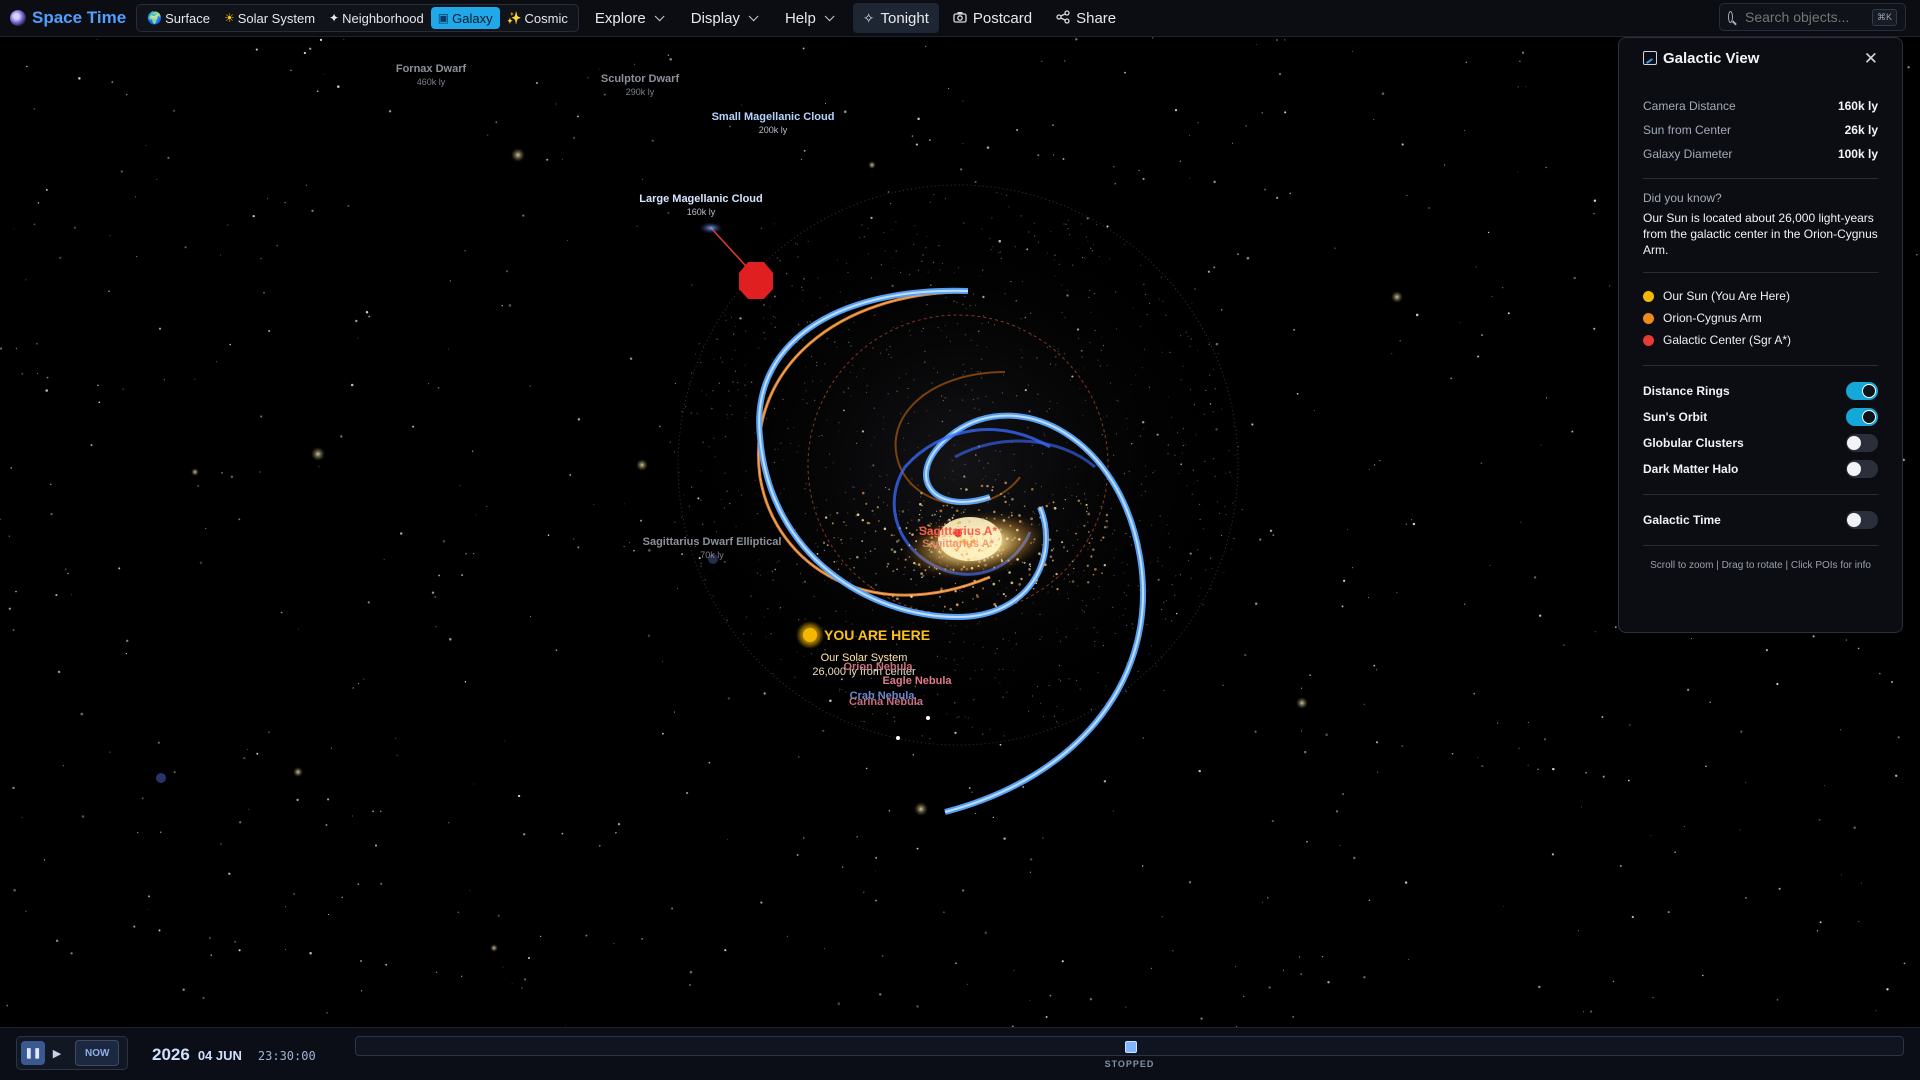 Image resolution: width=1920 pixels, height=1080 pixels. Describe the element at coordinates (57, 1053) in the screenshot. I see `play-button: ▶` at that location.